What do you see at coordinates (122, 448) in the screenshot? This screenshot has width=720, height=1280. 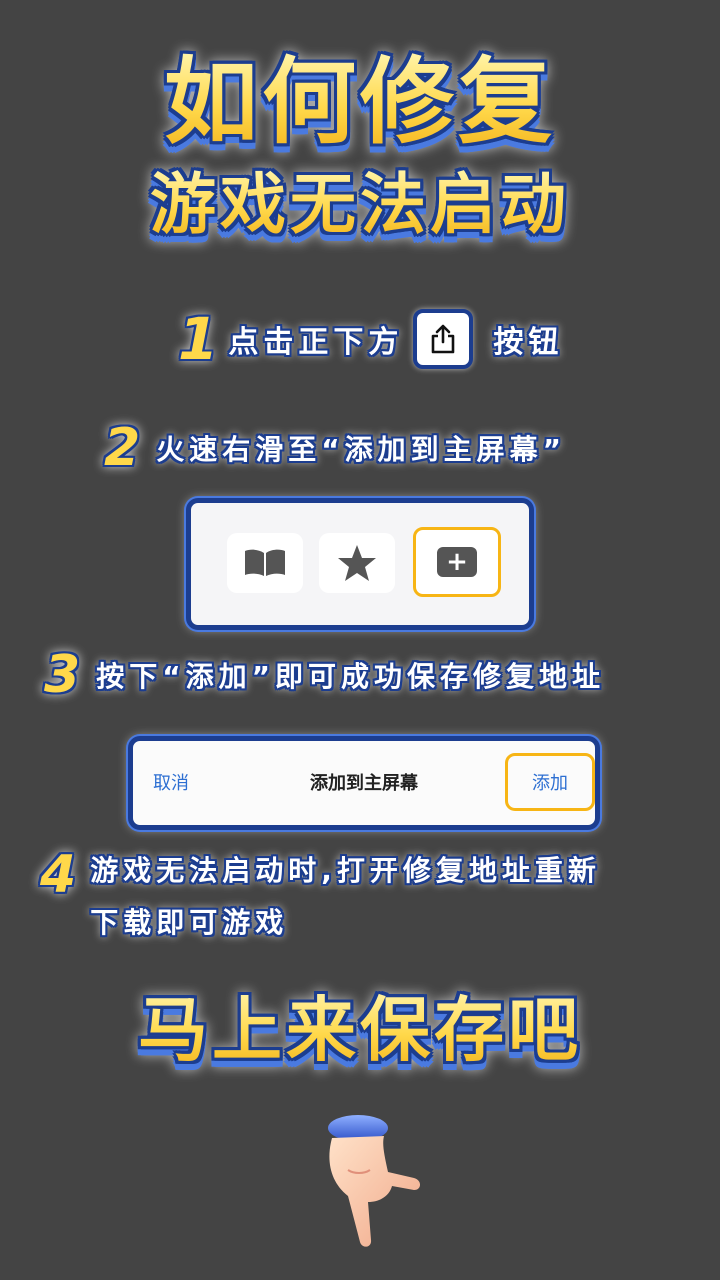 I see `step-2-number: 2` at bounding box center [122, 448].